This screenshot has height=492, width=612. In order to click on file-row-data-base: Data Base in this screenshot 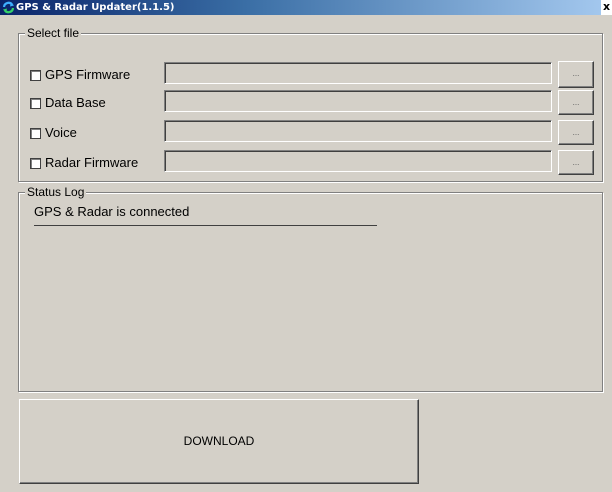, I will do `click(95, 104)`.